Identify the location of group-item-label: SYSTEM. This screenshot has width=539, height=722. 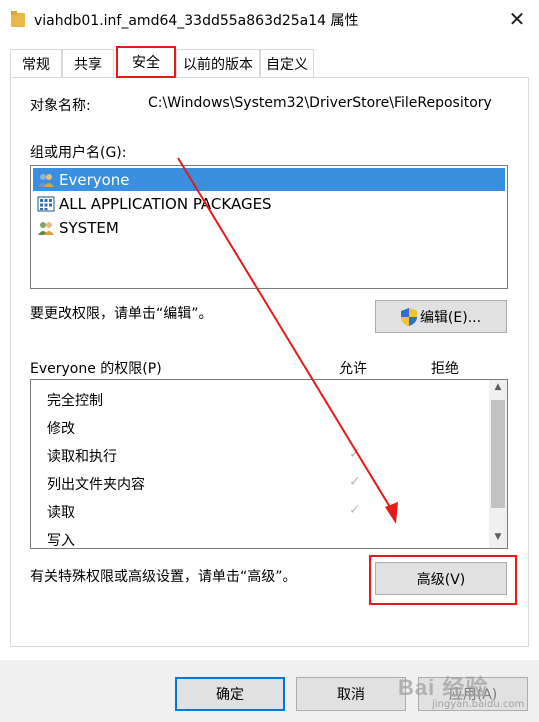
(89, 227).